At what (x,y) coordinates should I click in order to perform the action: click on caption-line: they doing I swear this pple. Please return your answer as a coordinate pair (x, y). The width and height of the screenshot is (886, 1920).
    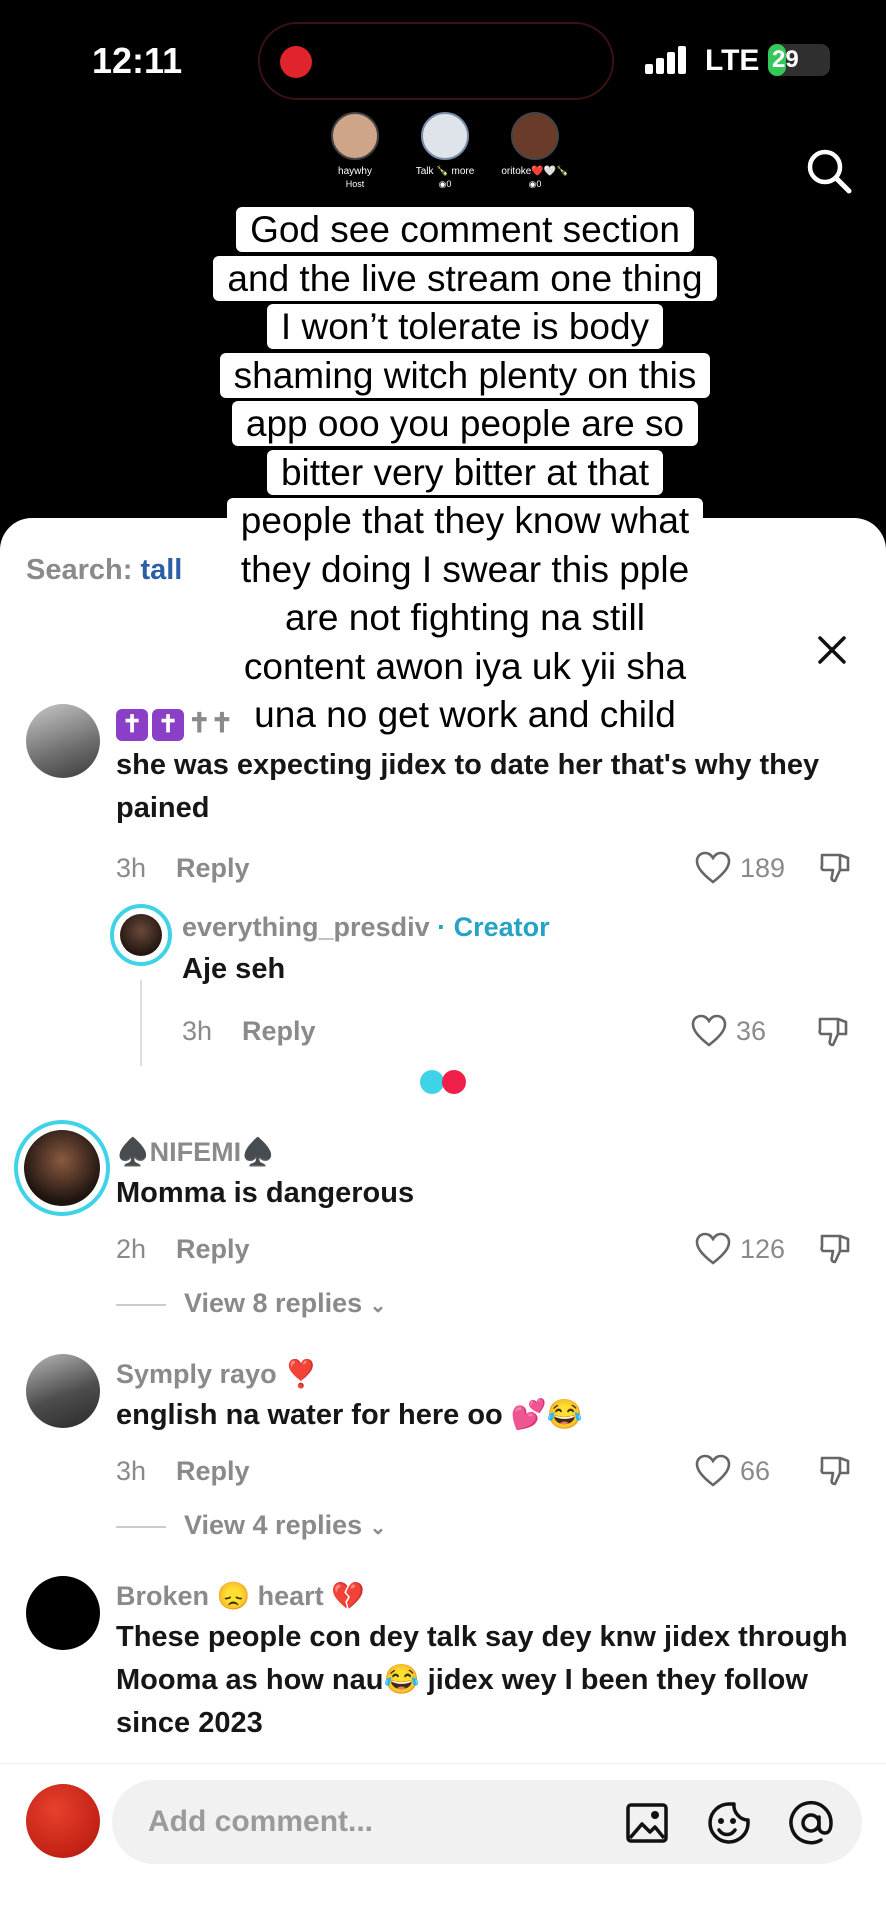
    Looking at the image, I should click on (465, 569).